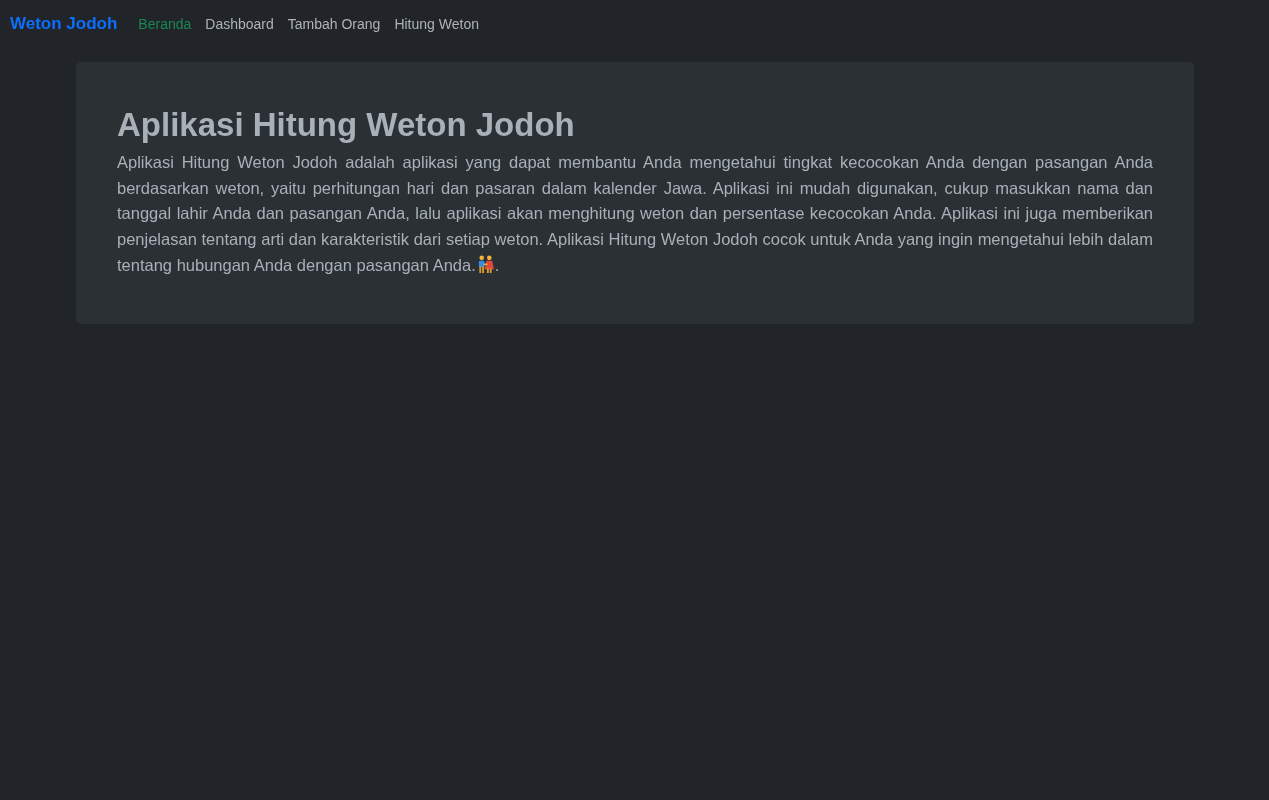 This screenshot has height=800, width=1269. Describe the element at coordinates (346, 125) in the screenshot. I see `page-title: Aplikasi Hitung Weton Jodoh` at that location.